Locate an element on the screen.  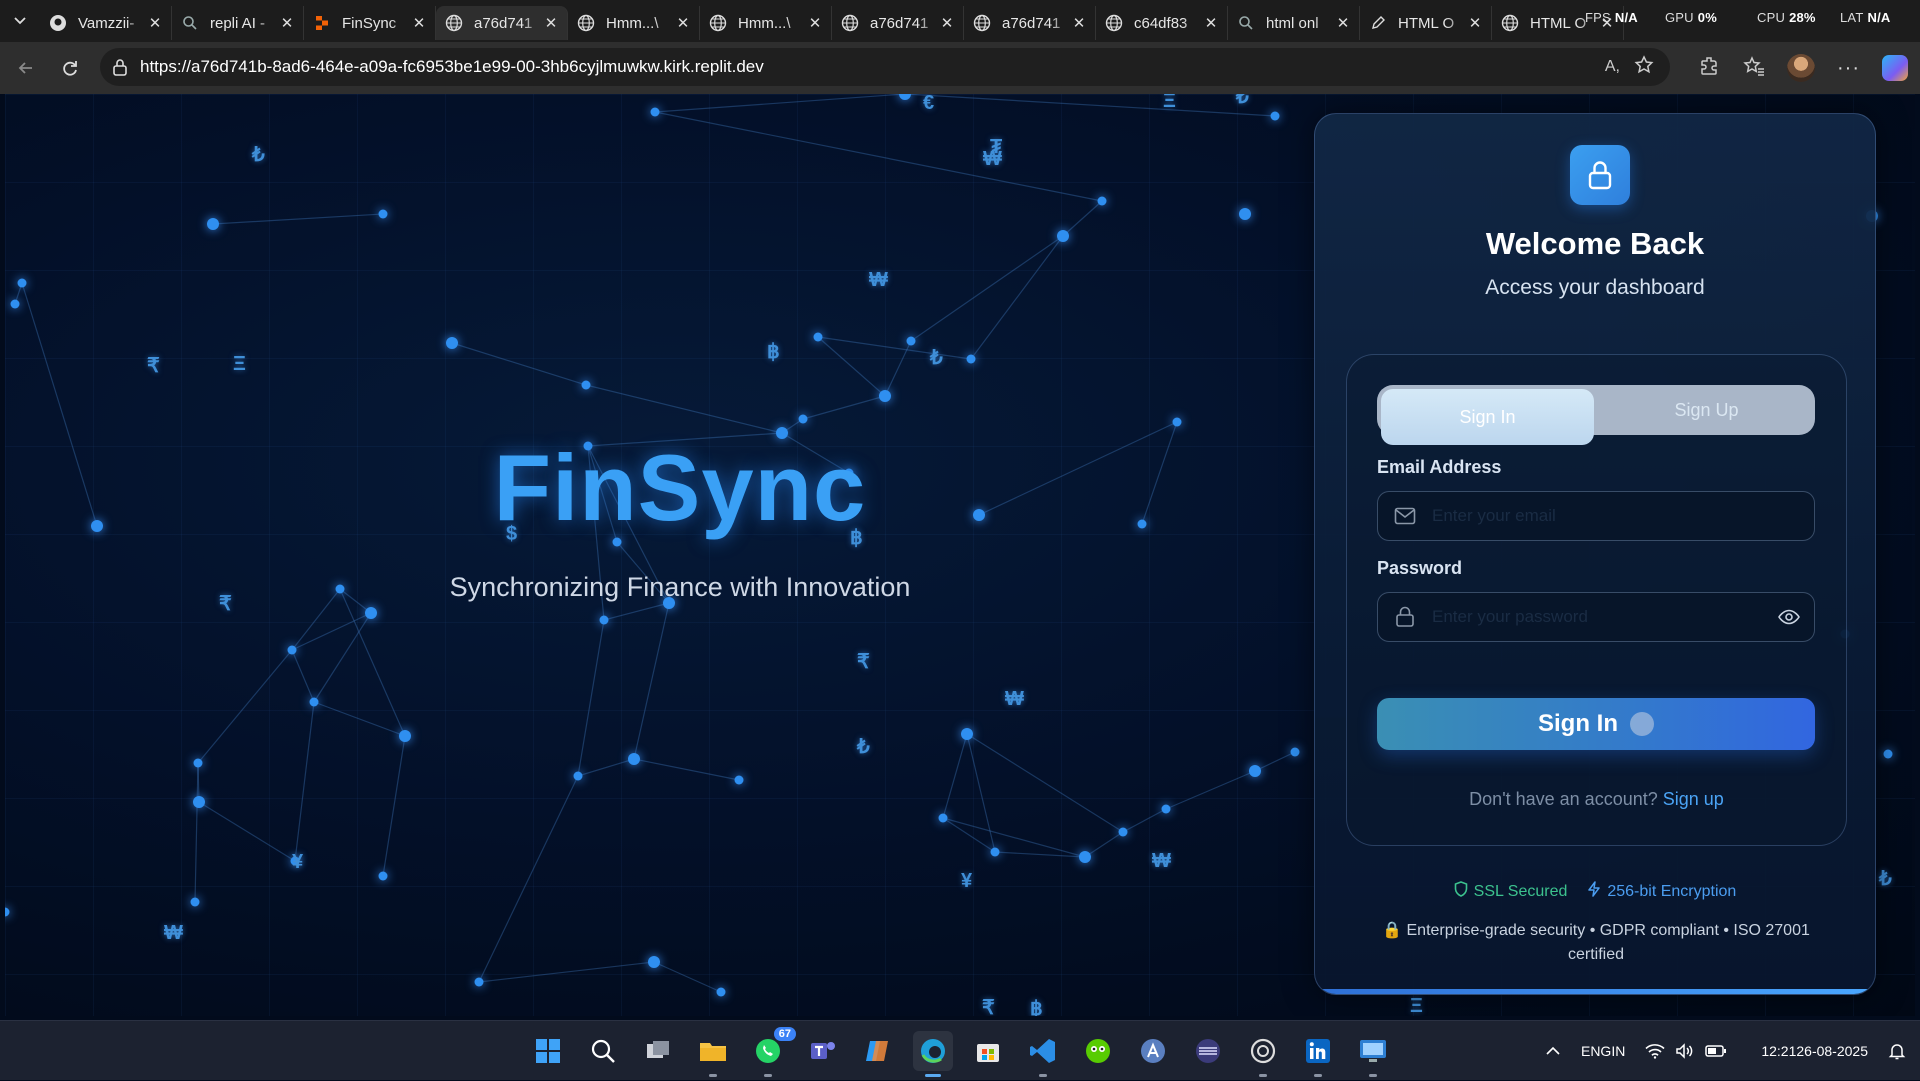
running-indicator is located at coordinates (933, 1075).